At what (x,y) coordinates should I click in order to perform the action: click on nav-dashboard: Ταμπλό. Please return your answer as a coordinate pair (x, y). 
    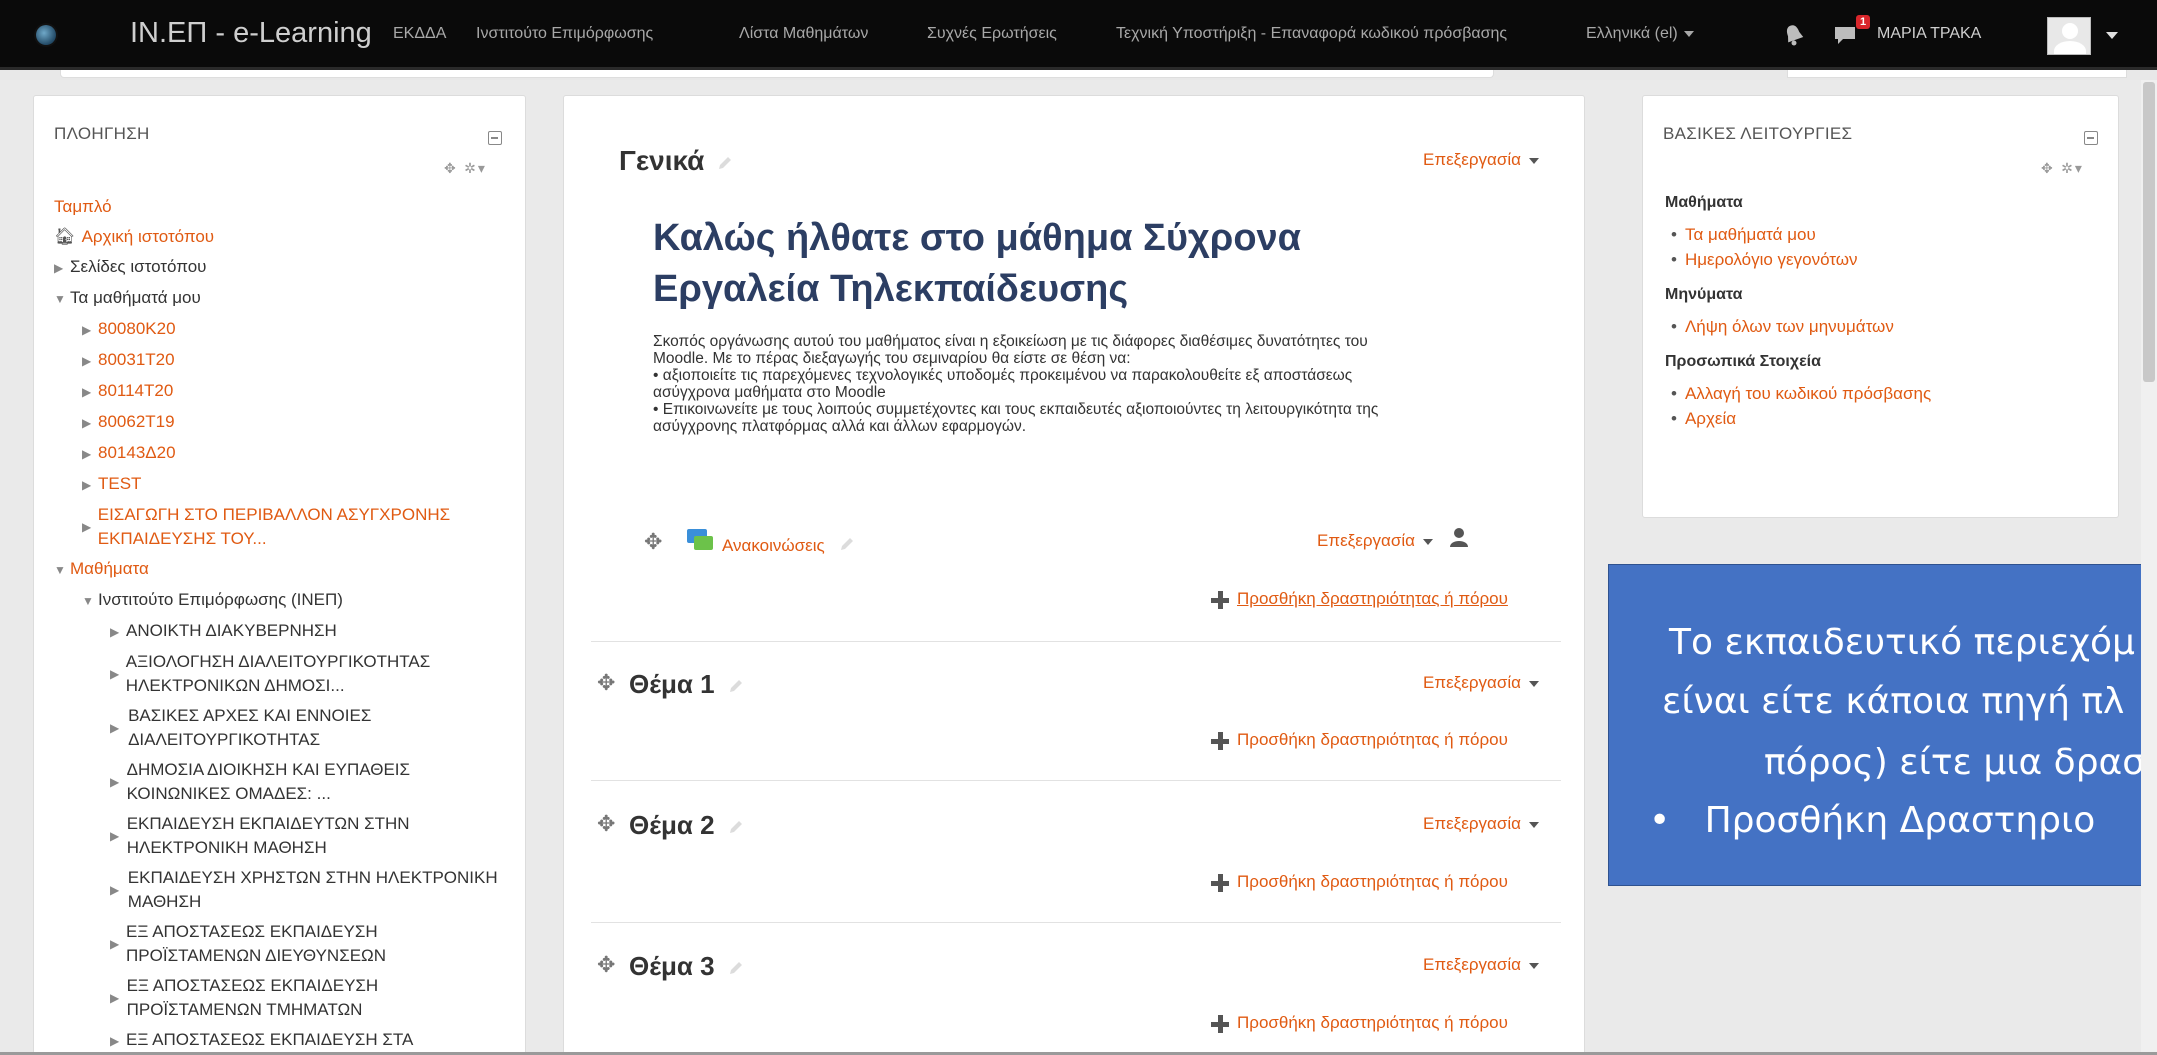
    Looking at the image, I should click on (284, 207).